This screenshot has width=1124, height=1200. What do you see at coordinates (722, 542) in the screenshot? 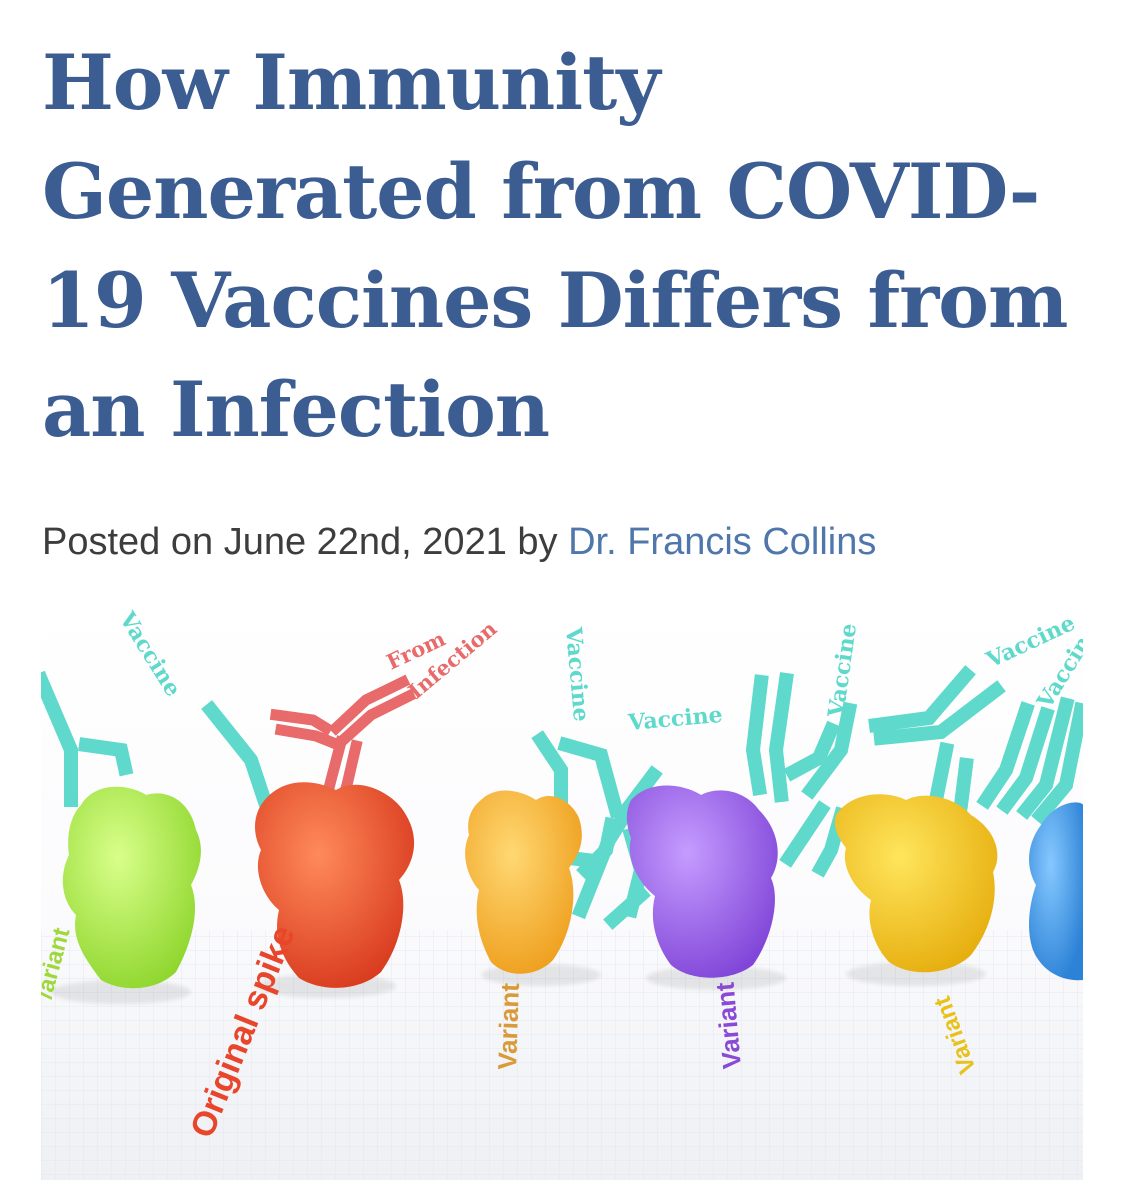
I see `author-link: Dr. Francis Collins` at bounding box center [722, 542].